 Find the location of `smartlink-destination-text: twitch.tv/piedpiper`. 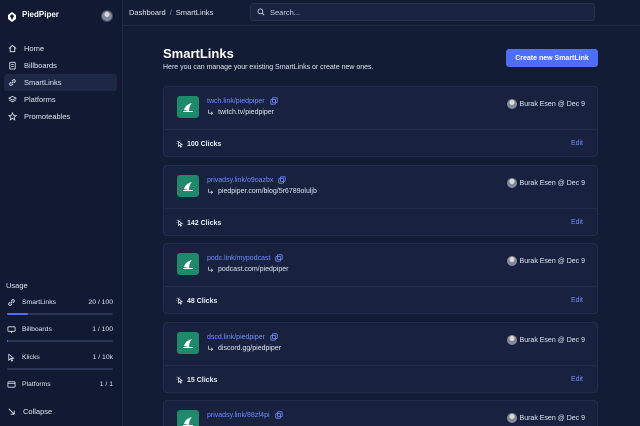

smartlink-destination-text: twitch.tv/piedpiper is located at coordinates (246, 112).